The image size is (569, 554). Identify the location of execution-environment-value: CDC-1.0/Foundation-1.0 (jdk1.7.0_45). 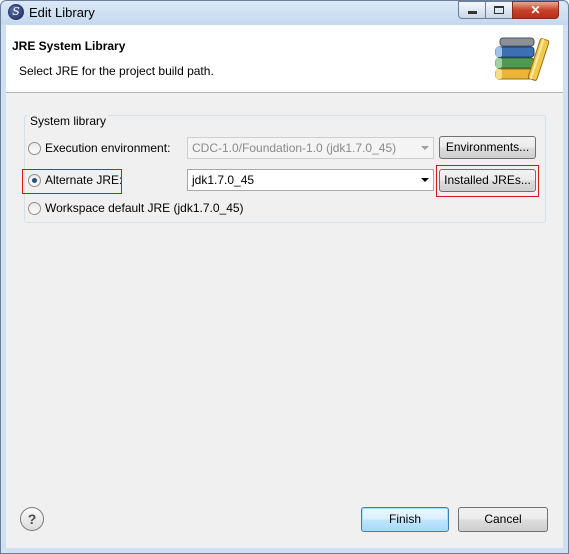
(294, 148).